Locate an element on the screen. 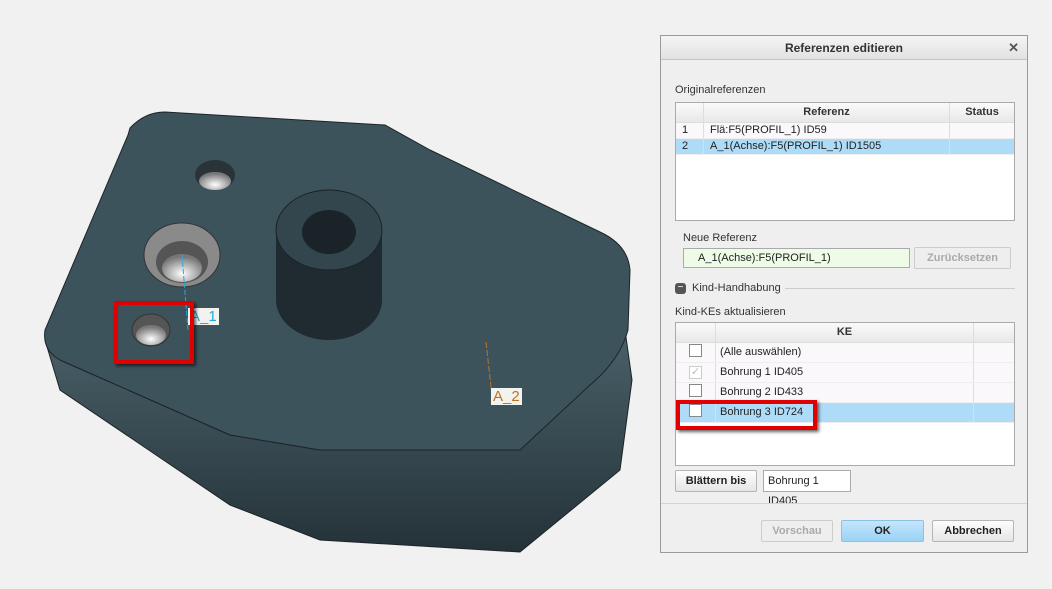  new-reference-label: Neue Referenz is located at coordinates (720, 238).